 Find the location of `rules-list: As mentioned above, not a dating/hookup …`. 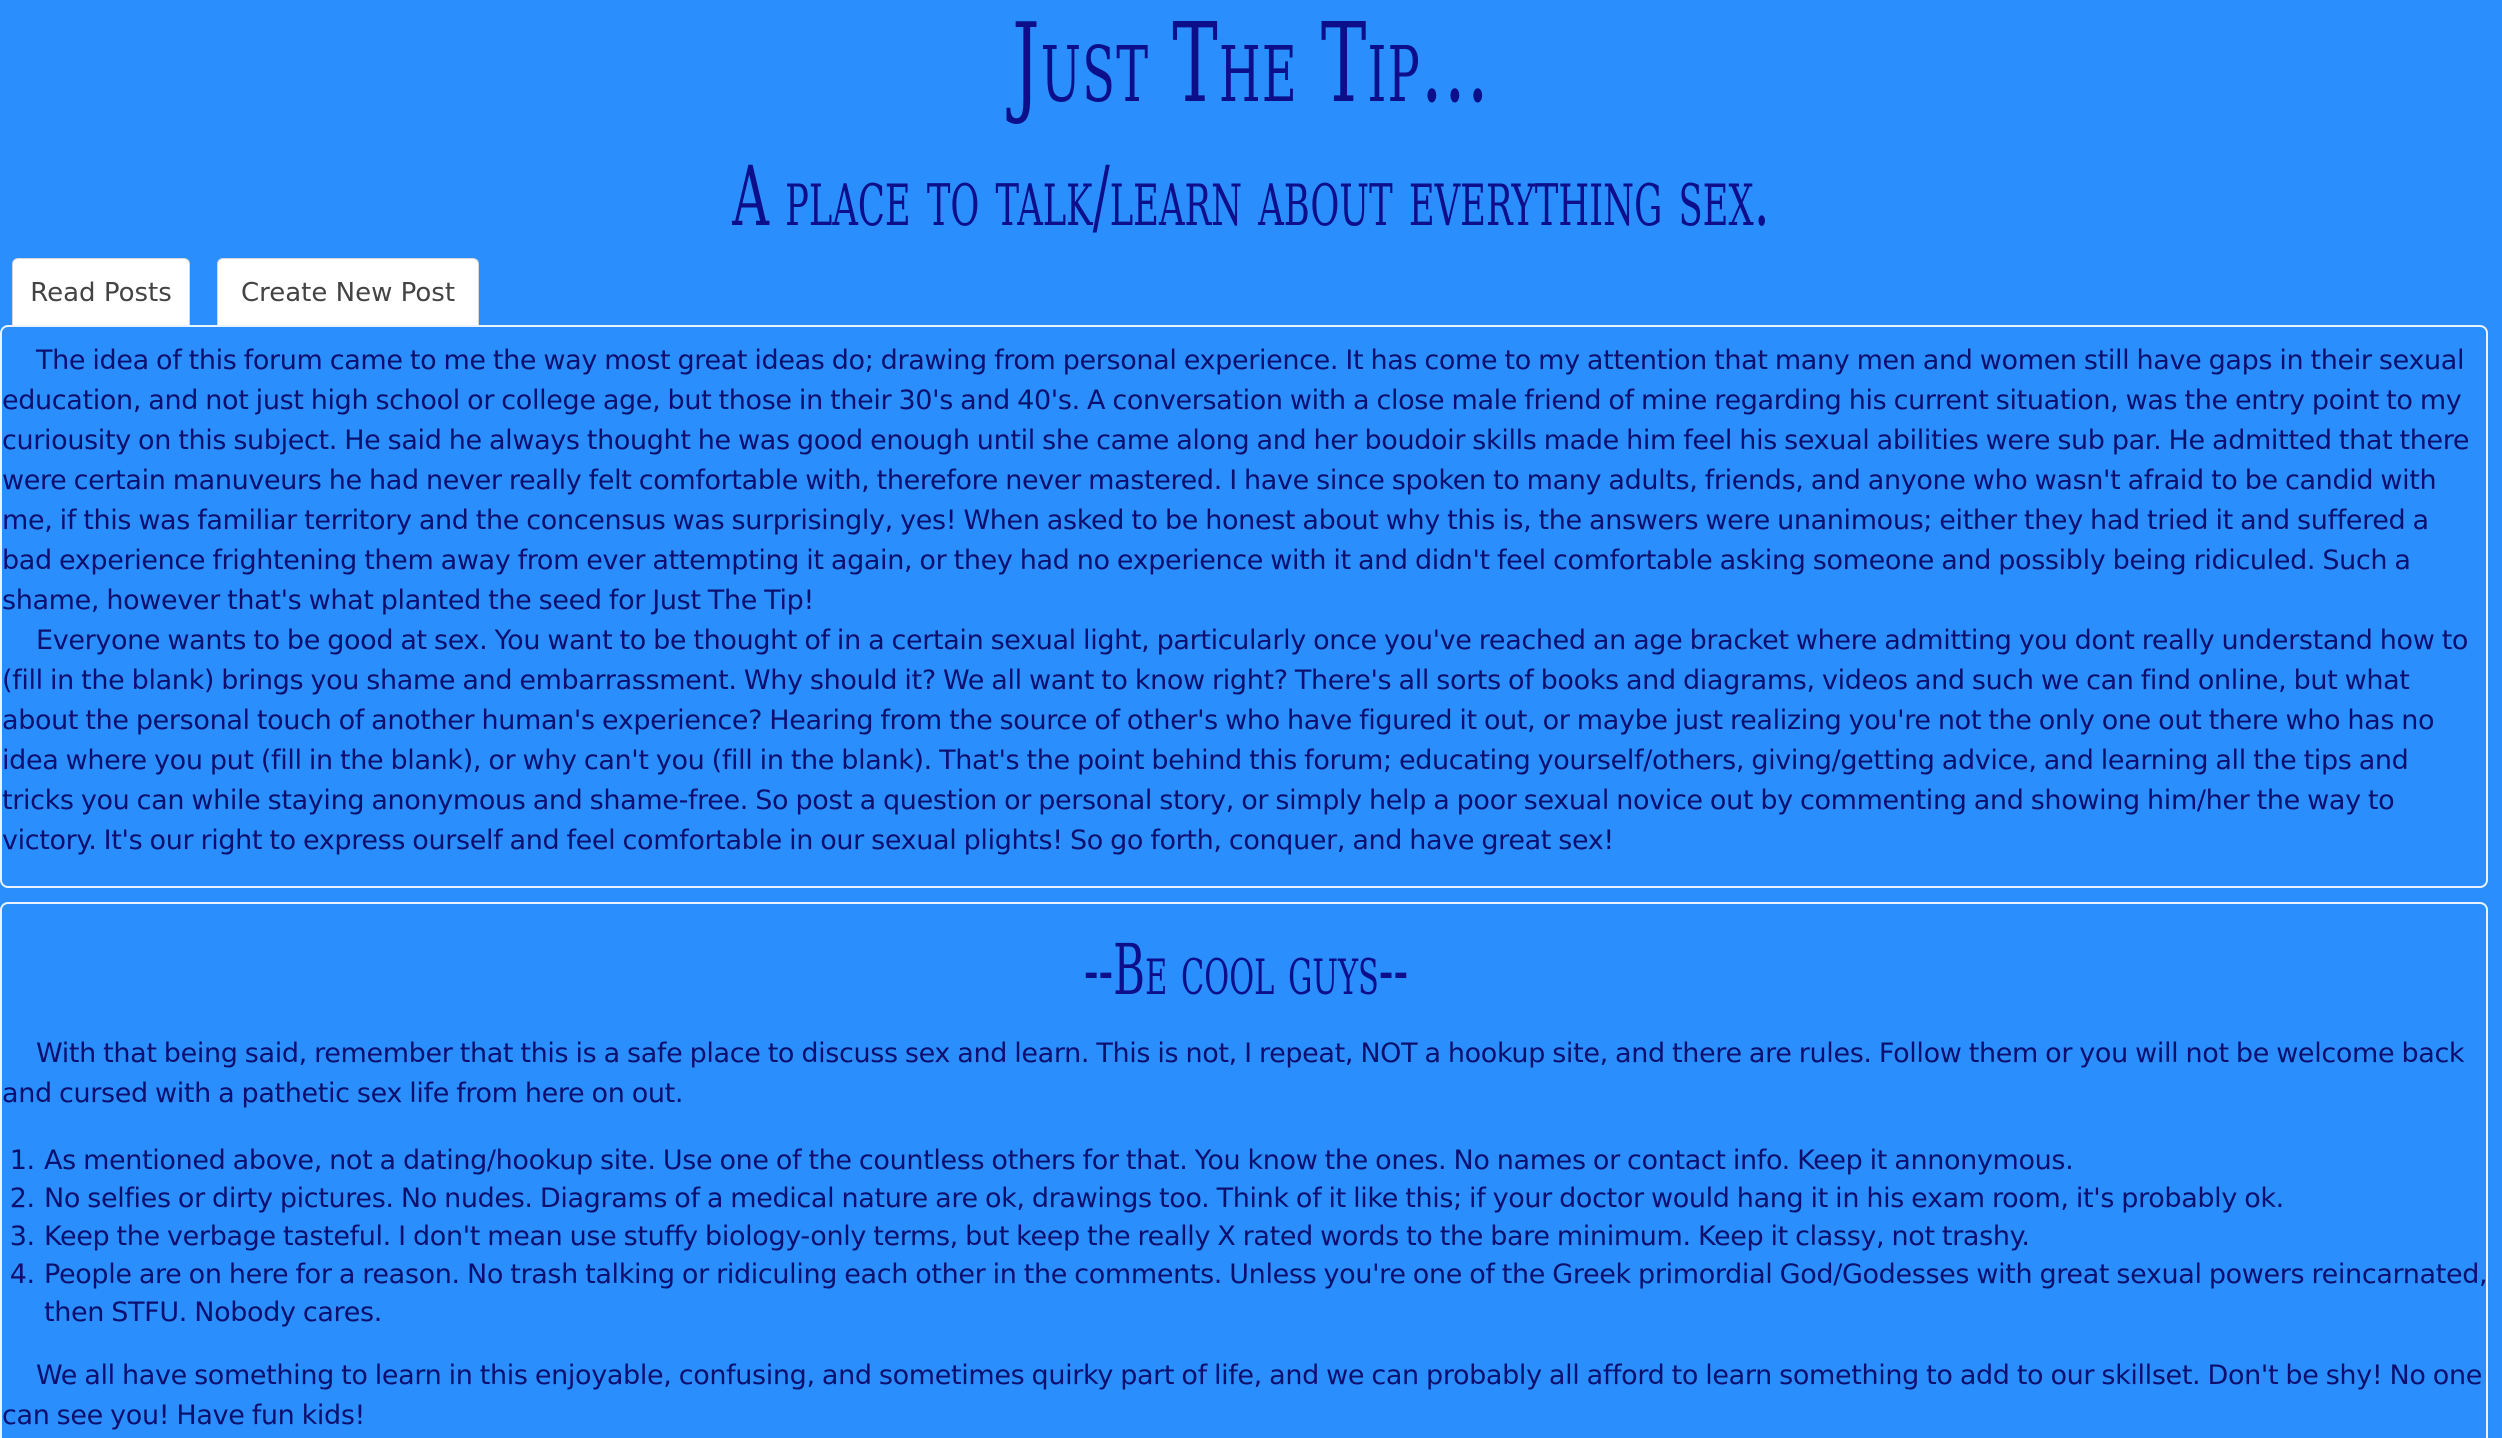

rules-list: As mentioned above, not a dating/hookup … is located at coordinates (1252, 1237).